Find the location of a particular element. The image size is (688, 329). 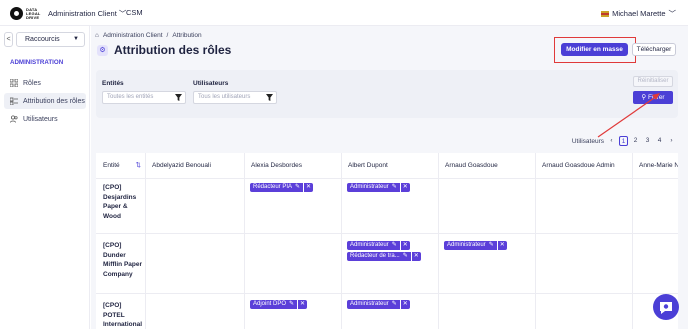

shortcuts-dropdown: Raccourcis ▼ is located at coordinates (50, 39).